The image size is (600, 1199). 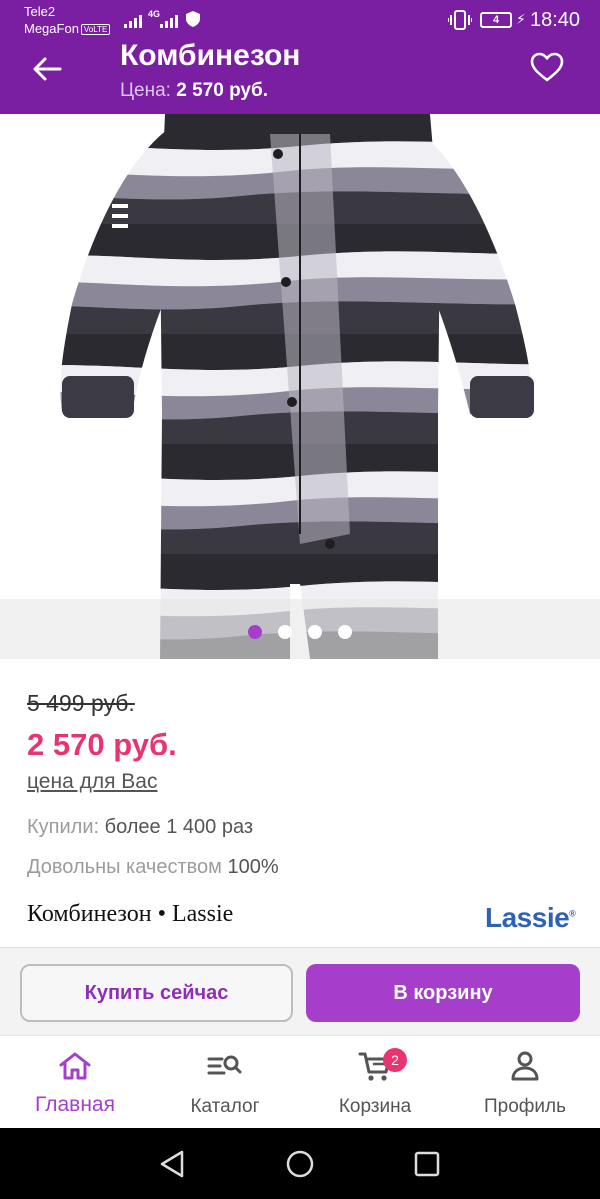 I want to click on purchase-action-bar: Купить сейчас В корзину, so click(x=300, y=991).